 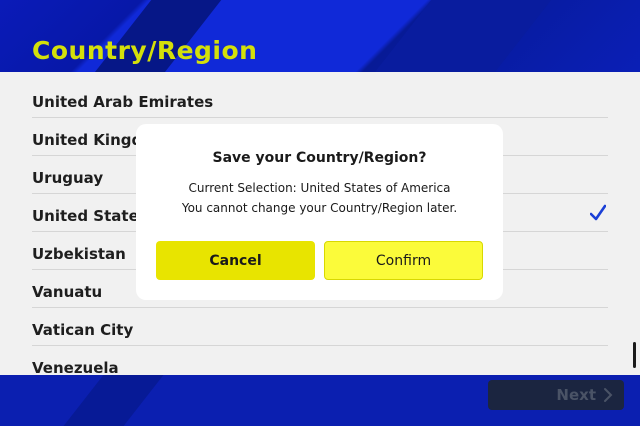 I want to click on chevron-right-icon, so click(x=608, y=395).